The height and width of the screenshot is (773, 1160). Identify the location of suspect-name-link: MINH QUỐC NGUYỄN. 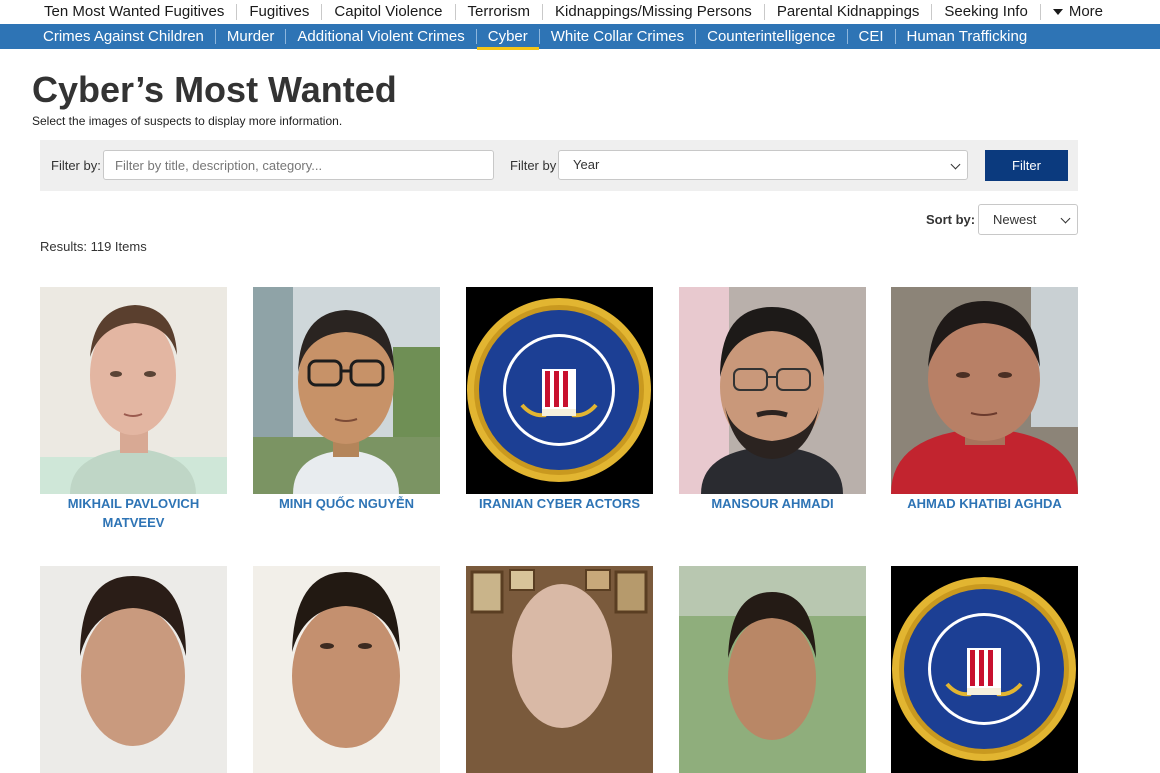
(346, 503).